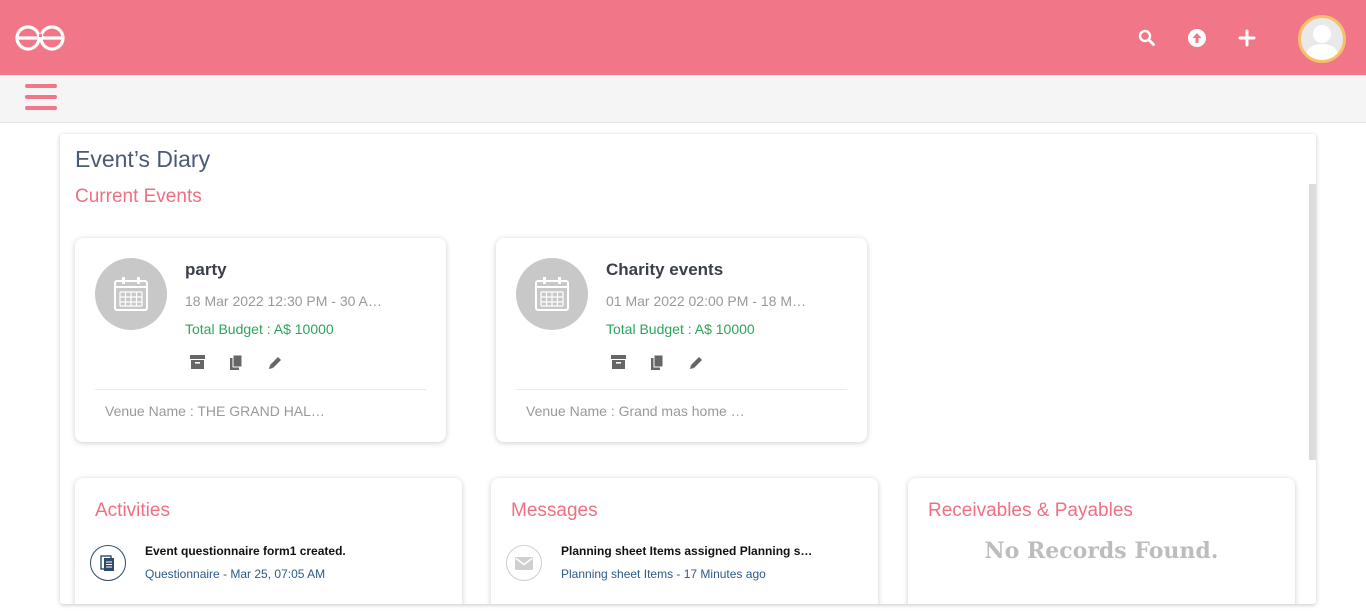 This screenshot has width=1366, height=612. I want to click on upload-icon, so click(1197, 38).